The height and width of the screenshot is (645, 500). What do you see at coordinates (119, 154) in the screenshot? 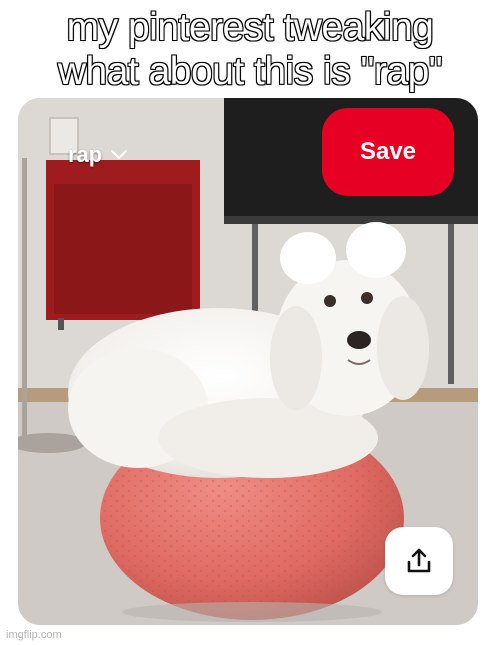
I see `chevron-down-icon` at bounding box center [119, 154].